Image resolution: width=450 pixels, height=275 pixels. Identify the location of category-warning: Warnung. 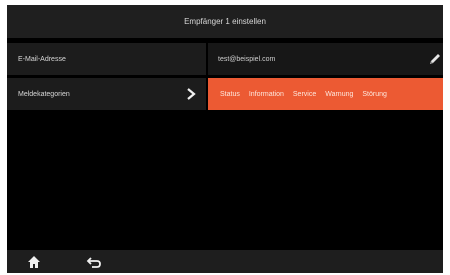
(339, 94).